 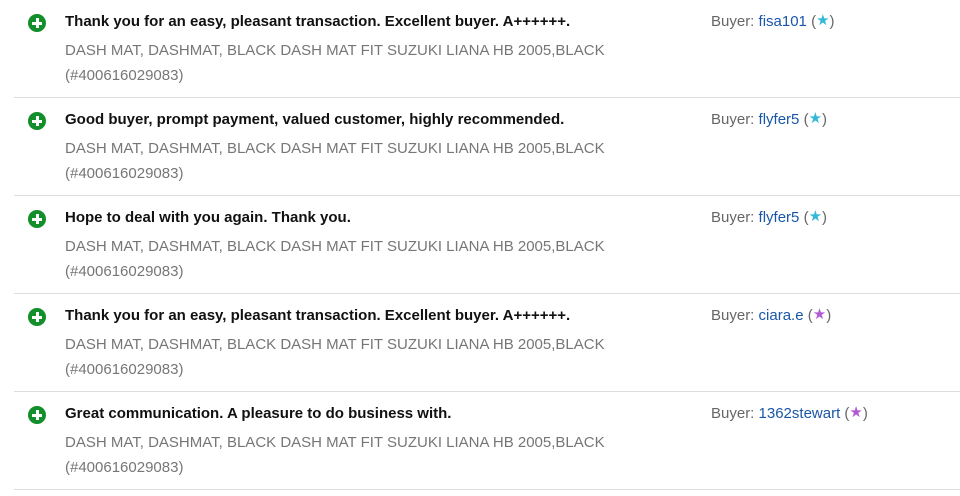 I want to click on buyer-name-link: ciara.e, so click(x=781, y=315).